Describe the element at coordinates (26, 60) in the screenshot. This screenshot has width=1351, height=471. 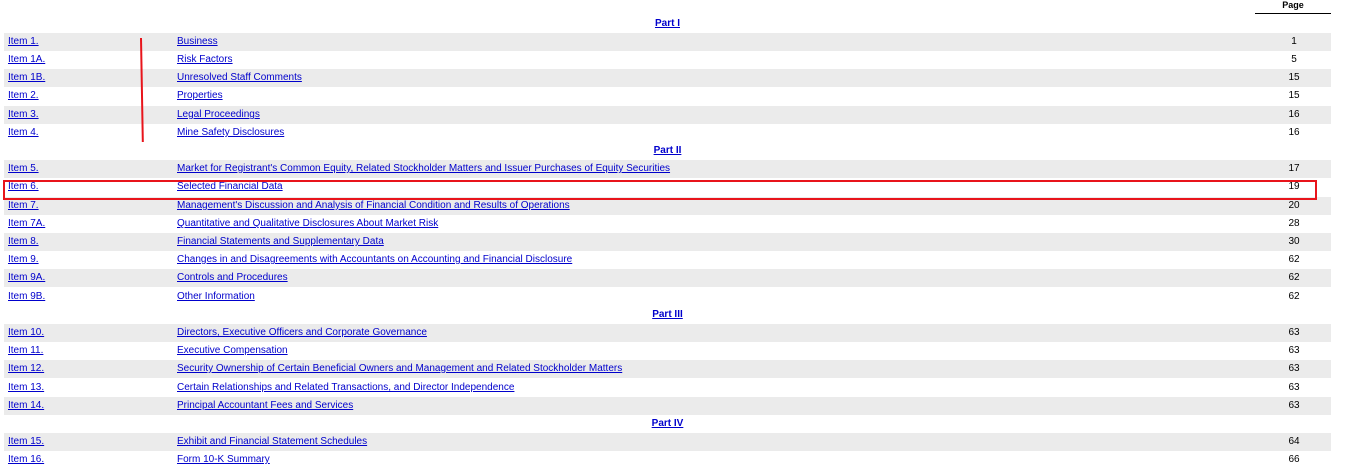
I see `item-number-link: Item 1A.` at that location.